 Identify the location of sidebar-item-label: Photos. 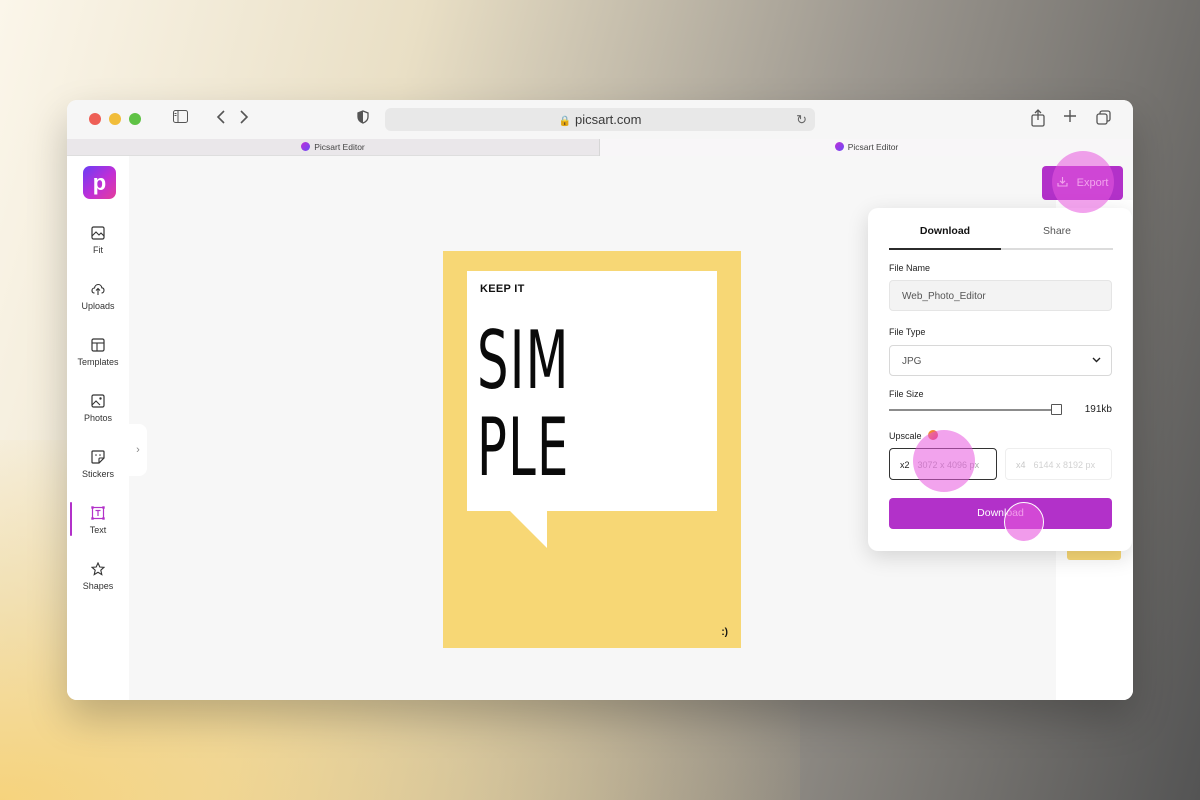
(98, 418).